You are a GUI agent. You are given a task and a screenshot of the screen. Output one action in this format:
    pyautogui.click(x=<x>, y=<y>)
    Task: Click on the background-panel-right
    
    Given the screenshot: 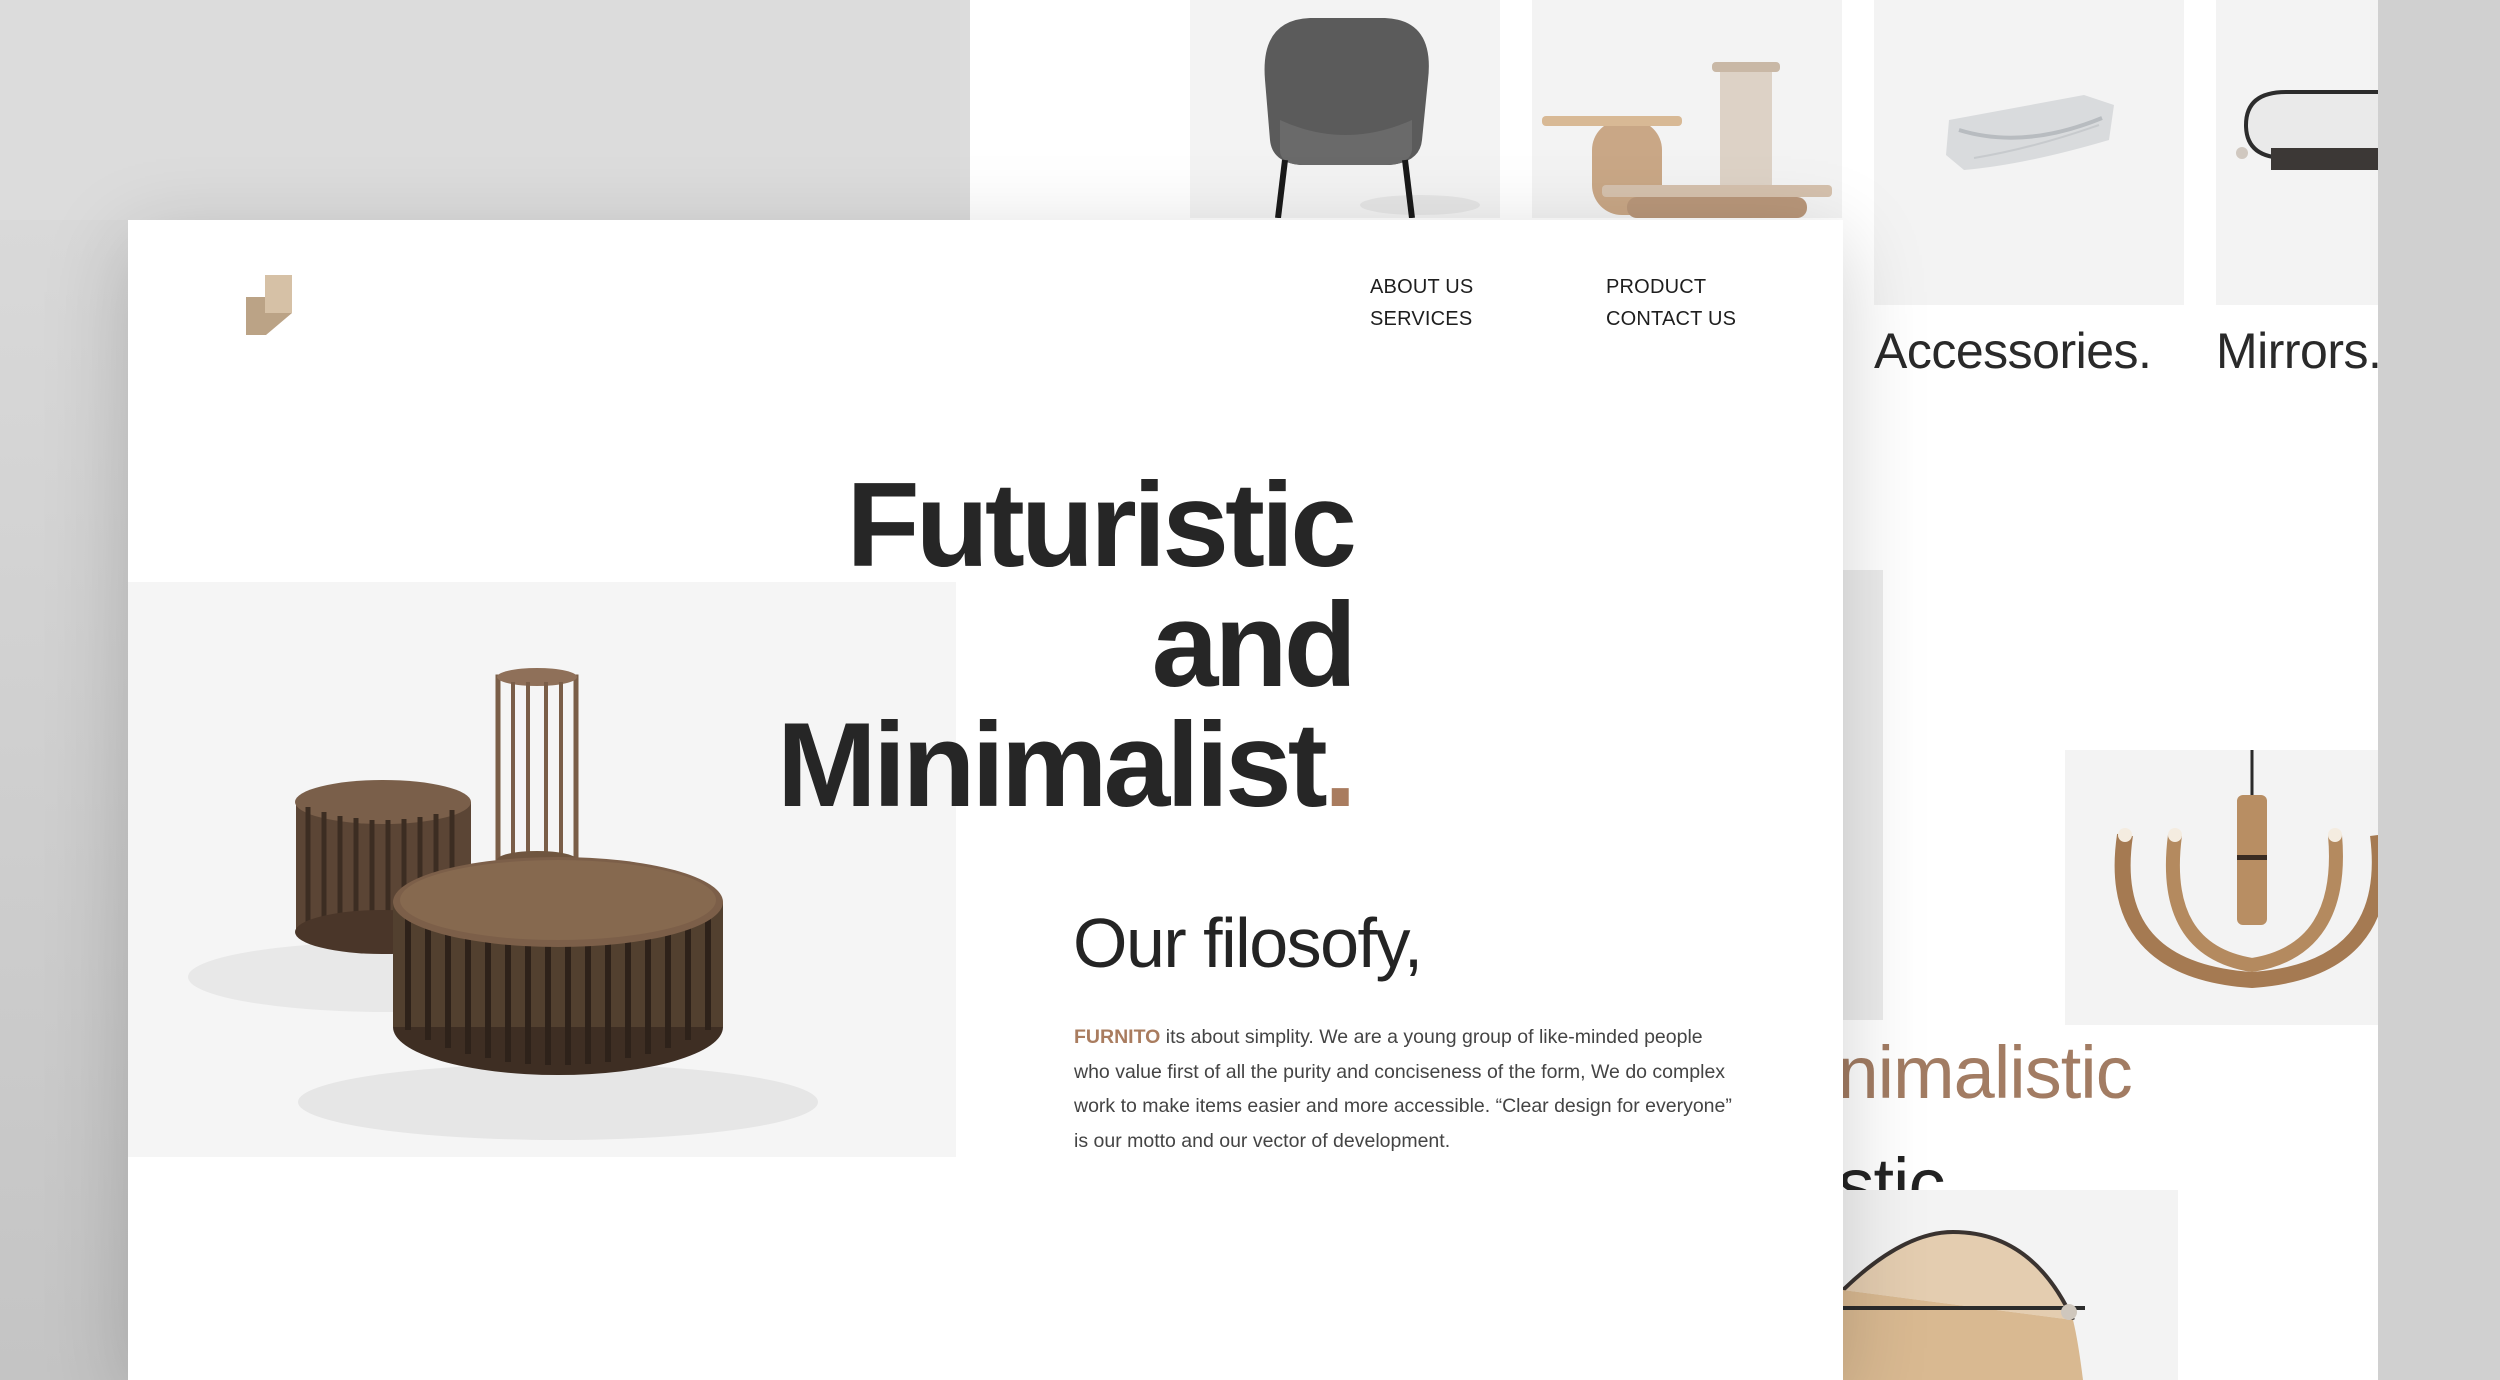 What is the action you would take?
    pyautogui.click(x=2439, y=690)
    